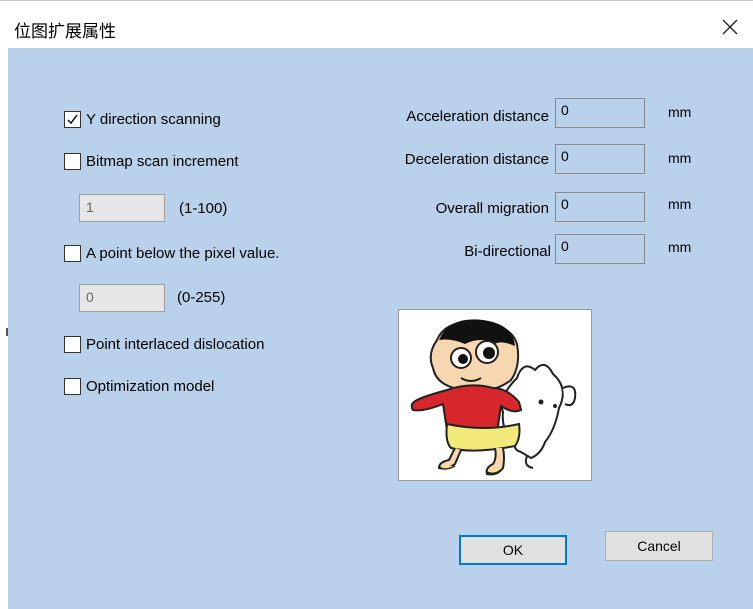 This screenshot has width=753, height=609. What do you see at coordinates (72, 386) in the screenshot?
I see `optimization-model-checkbox` at bounding box center [72, 386].